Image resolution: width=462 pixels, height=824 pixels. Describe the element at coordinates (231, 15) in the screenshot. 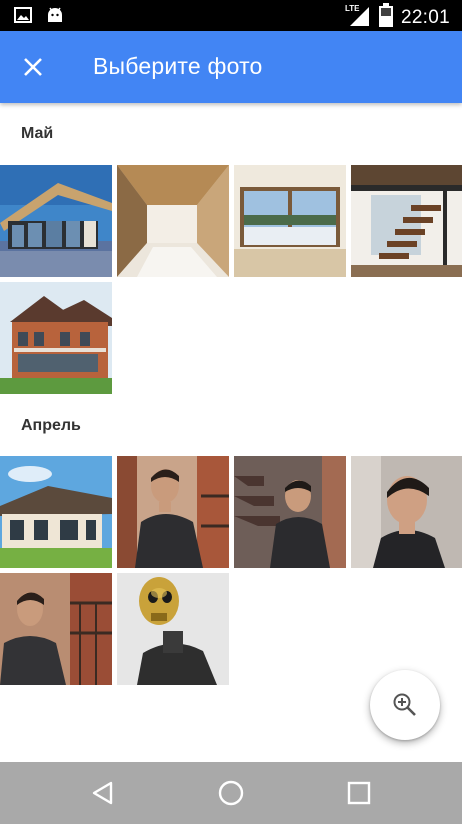

I see `status-bar: LTE 22:01` at that location.